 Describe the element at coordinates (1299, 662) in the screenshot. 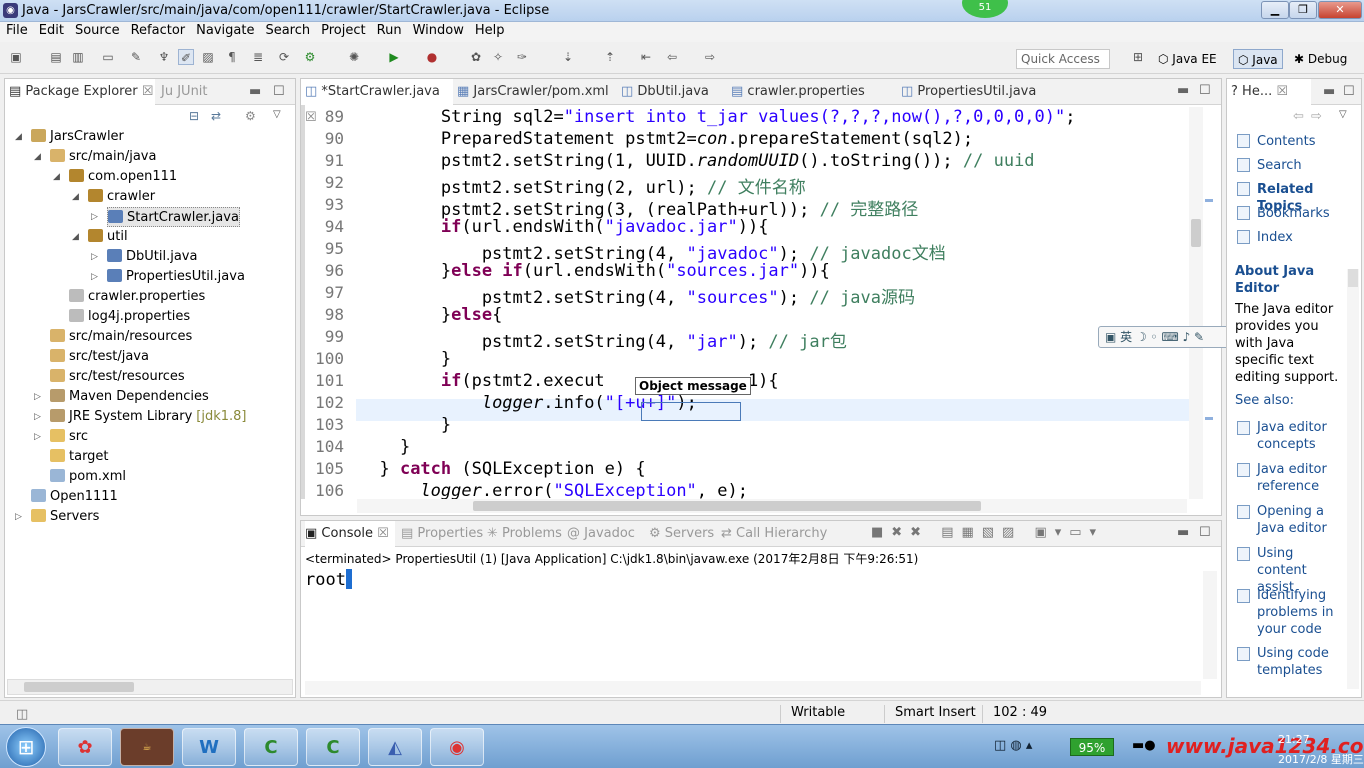

I see `see-also-link: Using code templates` at that location.